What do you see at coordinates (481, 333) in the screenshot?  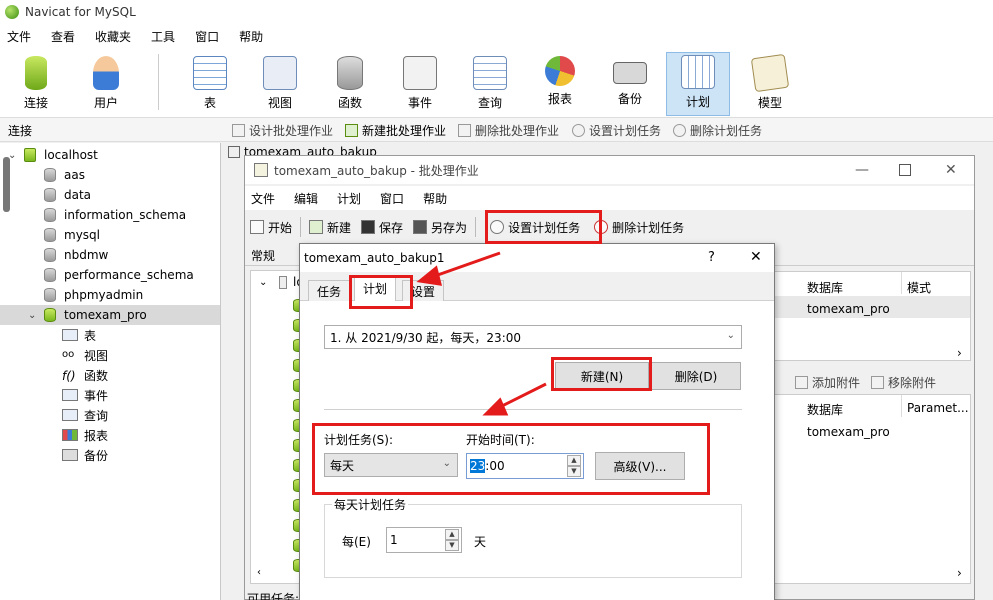 I see `annotation-arrows` at bounding box center [481, 333].